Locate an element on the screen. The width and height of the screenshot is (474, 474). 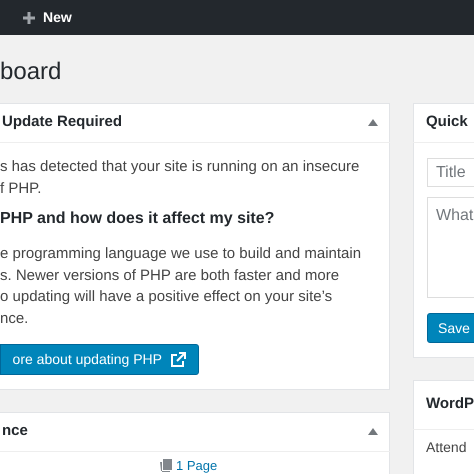
text-line: f PHP. is located at coordinates (21, 188).